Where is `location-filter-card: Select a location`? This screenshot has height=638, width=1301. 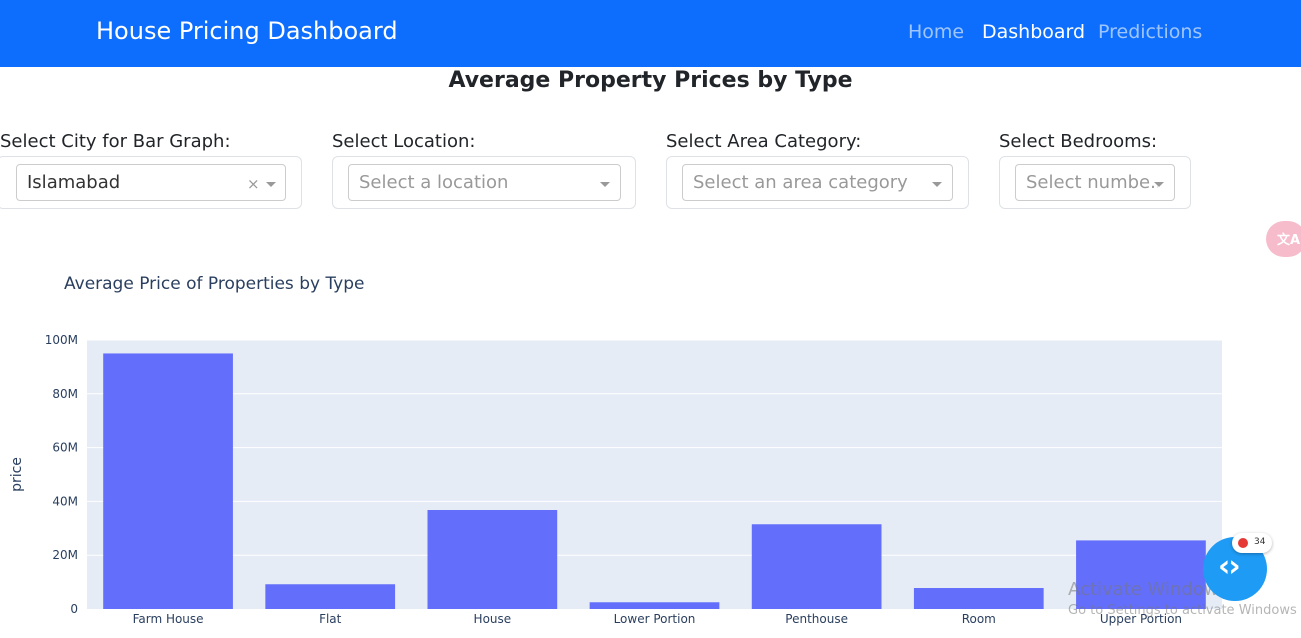
location-filter-card: Select a location is located at coordinates (484, 182).